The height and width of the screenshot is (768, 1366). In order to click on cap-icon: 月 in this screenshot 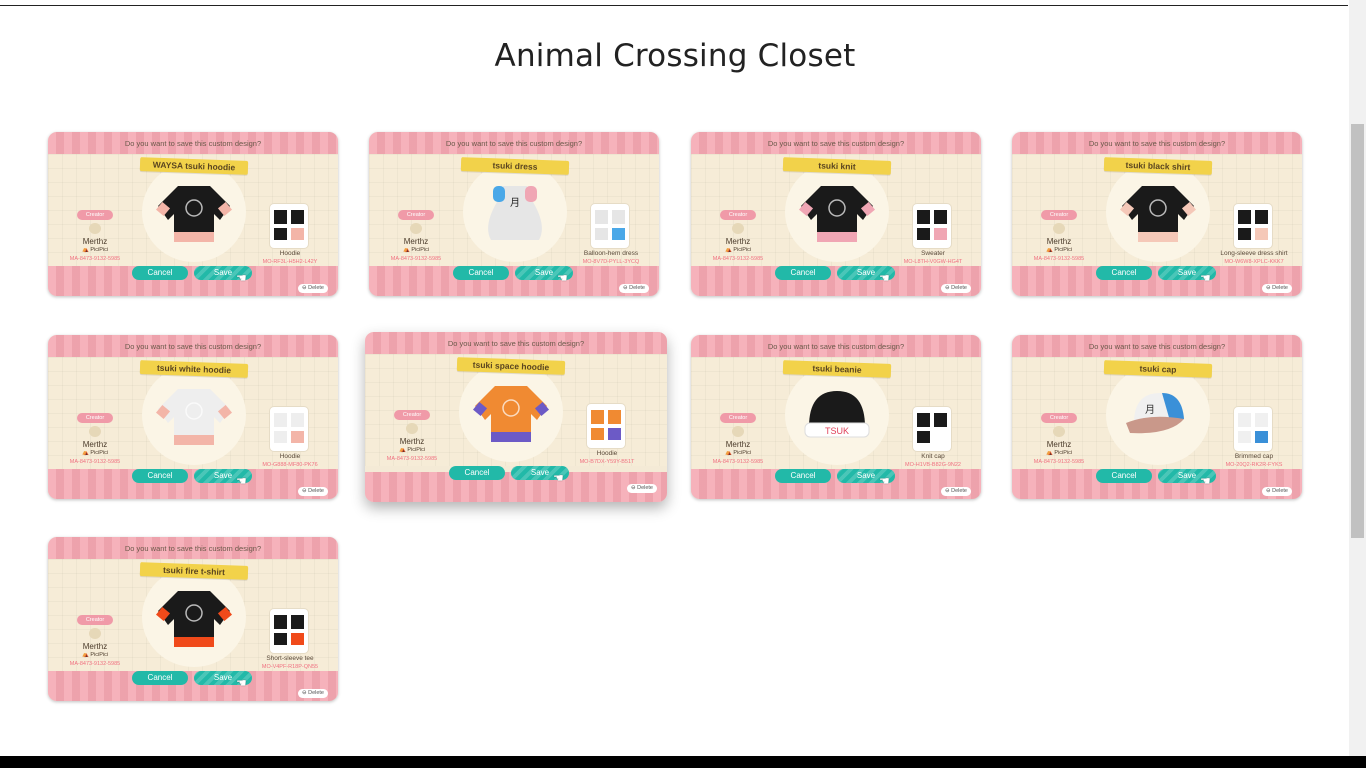, I will do `click(1158, 416)`.